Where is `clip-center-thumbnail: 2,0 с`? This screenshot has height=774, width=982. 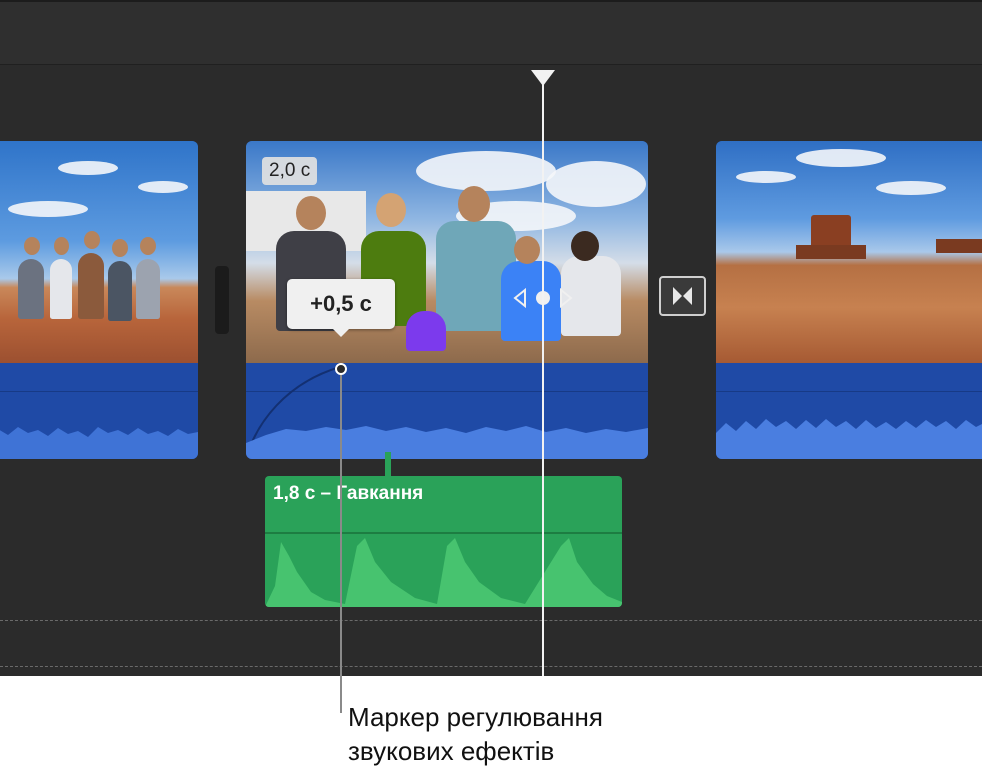 clip-center-thumbnail: 2,0 с is located at coordinates (447, 252).